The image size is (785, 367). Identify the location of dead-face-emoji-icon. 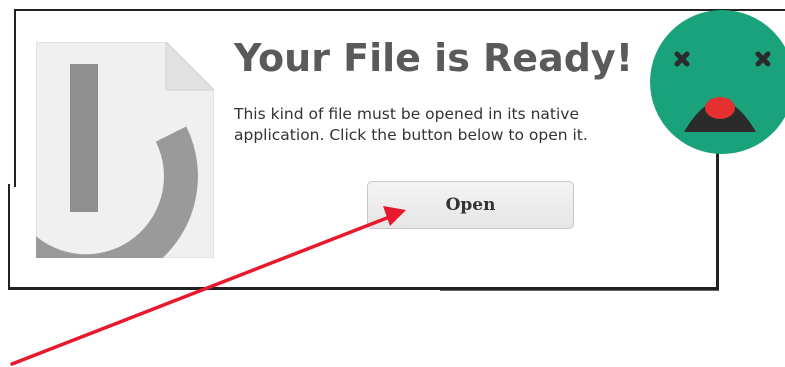
(717, 82).